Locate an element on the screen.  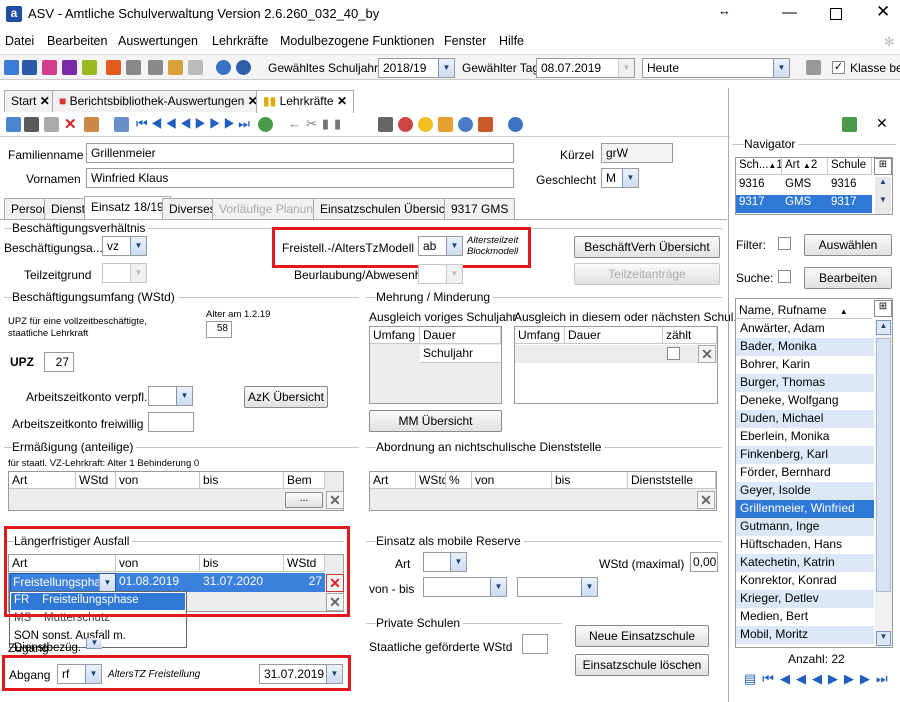
teacher-list-item: Mobil, Moritz is located at coordinates (805, 635).